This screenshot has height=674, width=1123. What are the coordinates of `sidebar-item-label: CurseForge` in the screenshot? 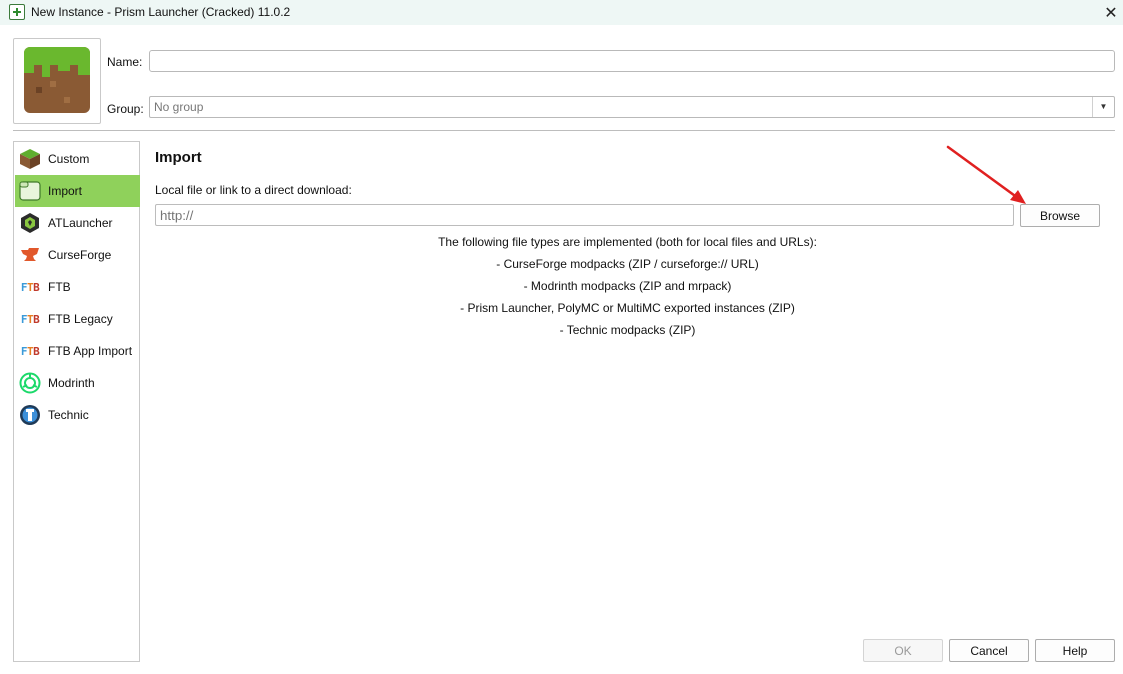 It's located at (80, 255).